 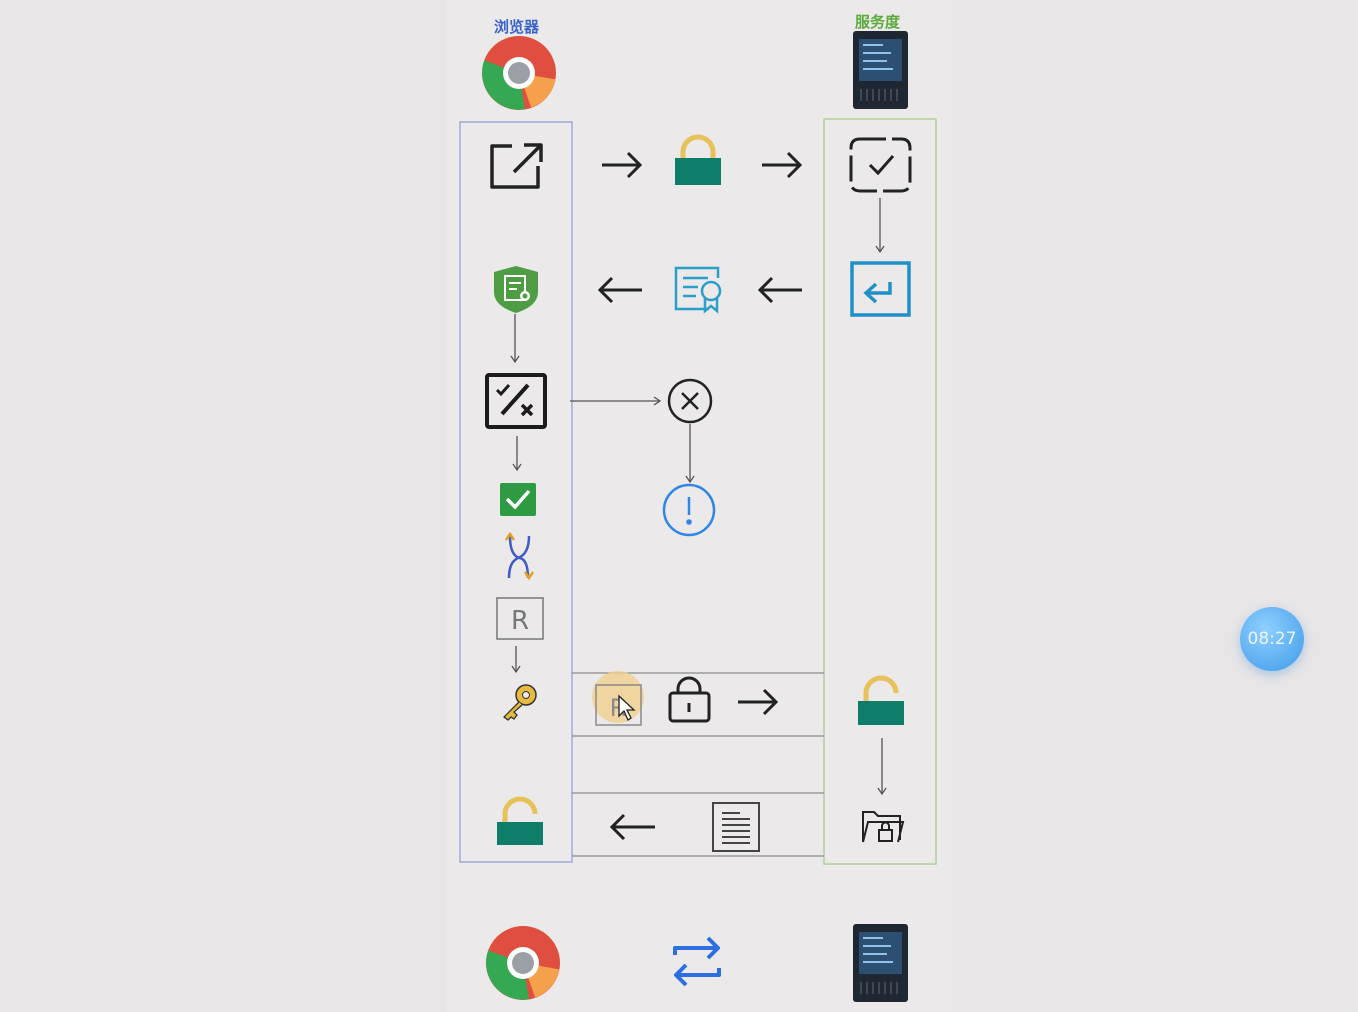 What do you see at coordinates (880, 963) in the screenshot?
I see `server-icon-bottom` at bounding box center [880, 963].